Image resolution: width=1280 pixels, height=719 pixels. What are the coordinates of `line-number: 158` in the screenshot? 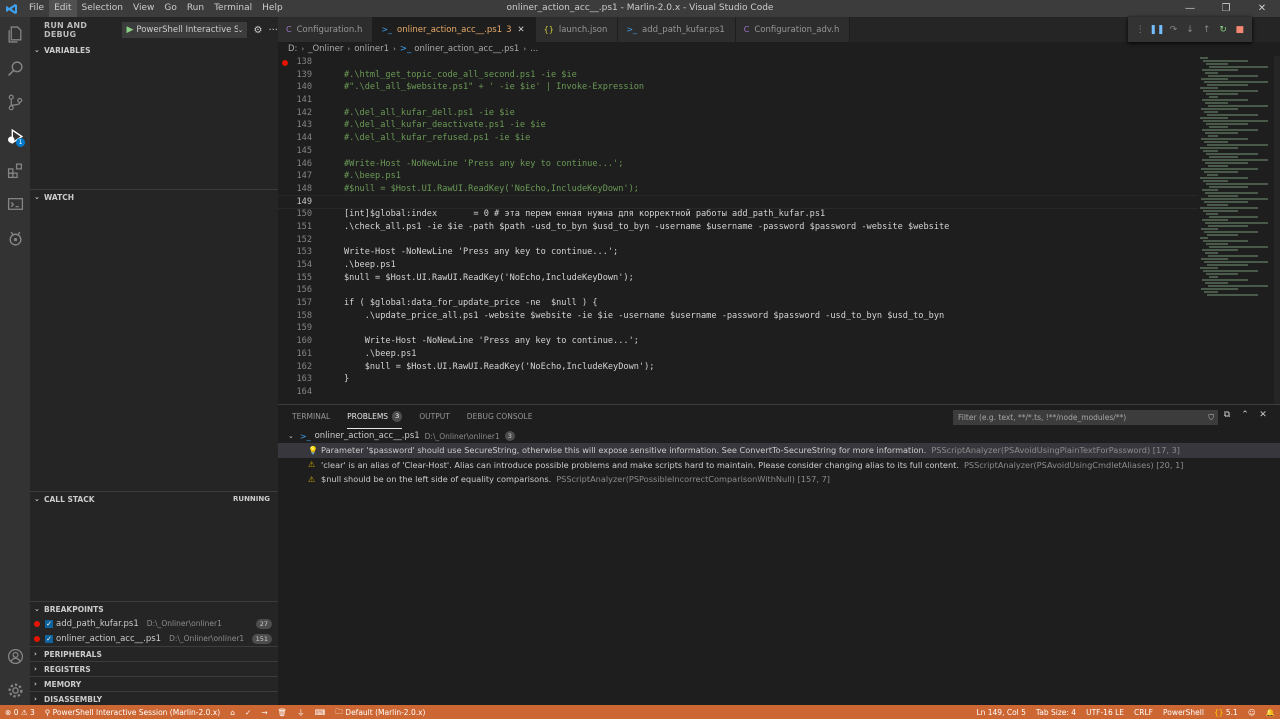 It's located at (303, 316).